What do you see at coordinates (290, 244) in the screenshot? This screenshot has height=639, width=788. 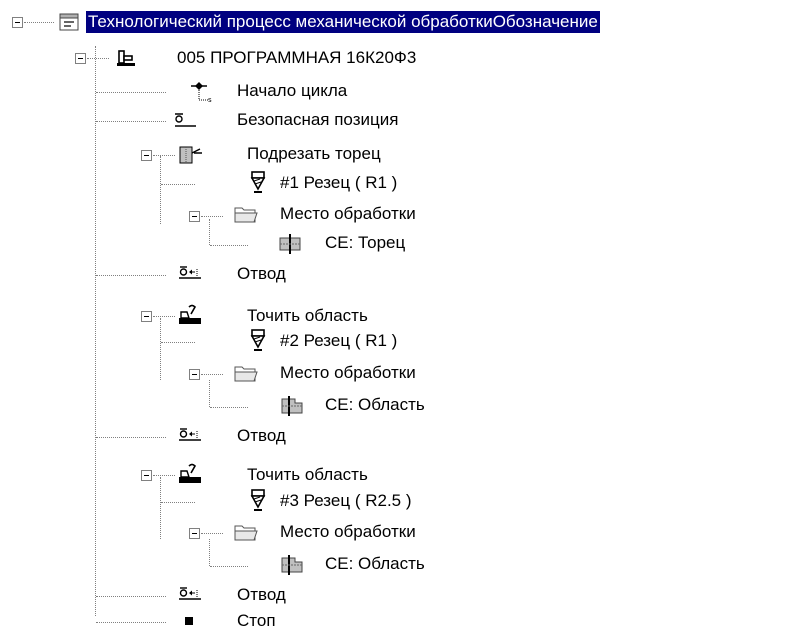 I see `face-element-icon` at bounding box center [290, 244].